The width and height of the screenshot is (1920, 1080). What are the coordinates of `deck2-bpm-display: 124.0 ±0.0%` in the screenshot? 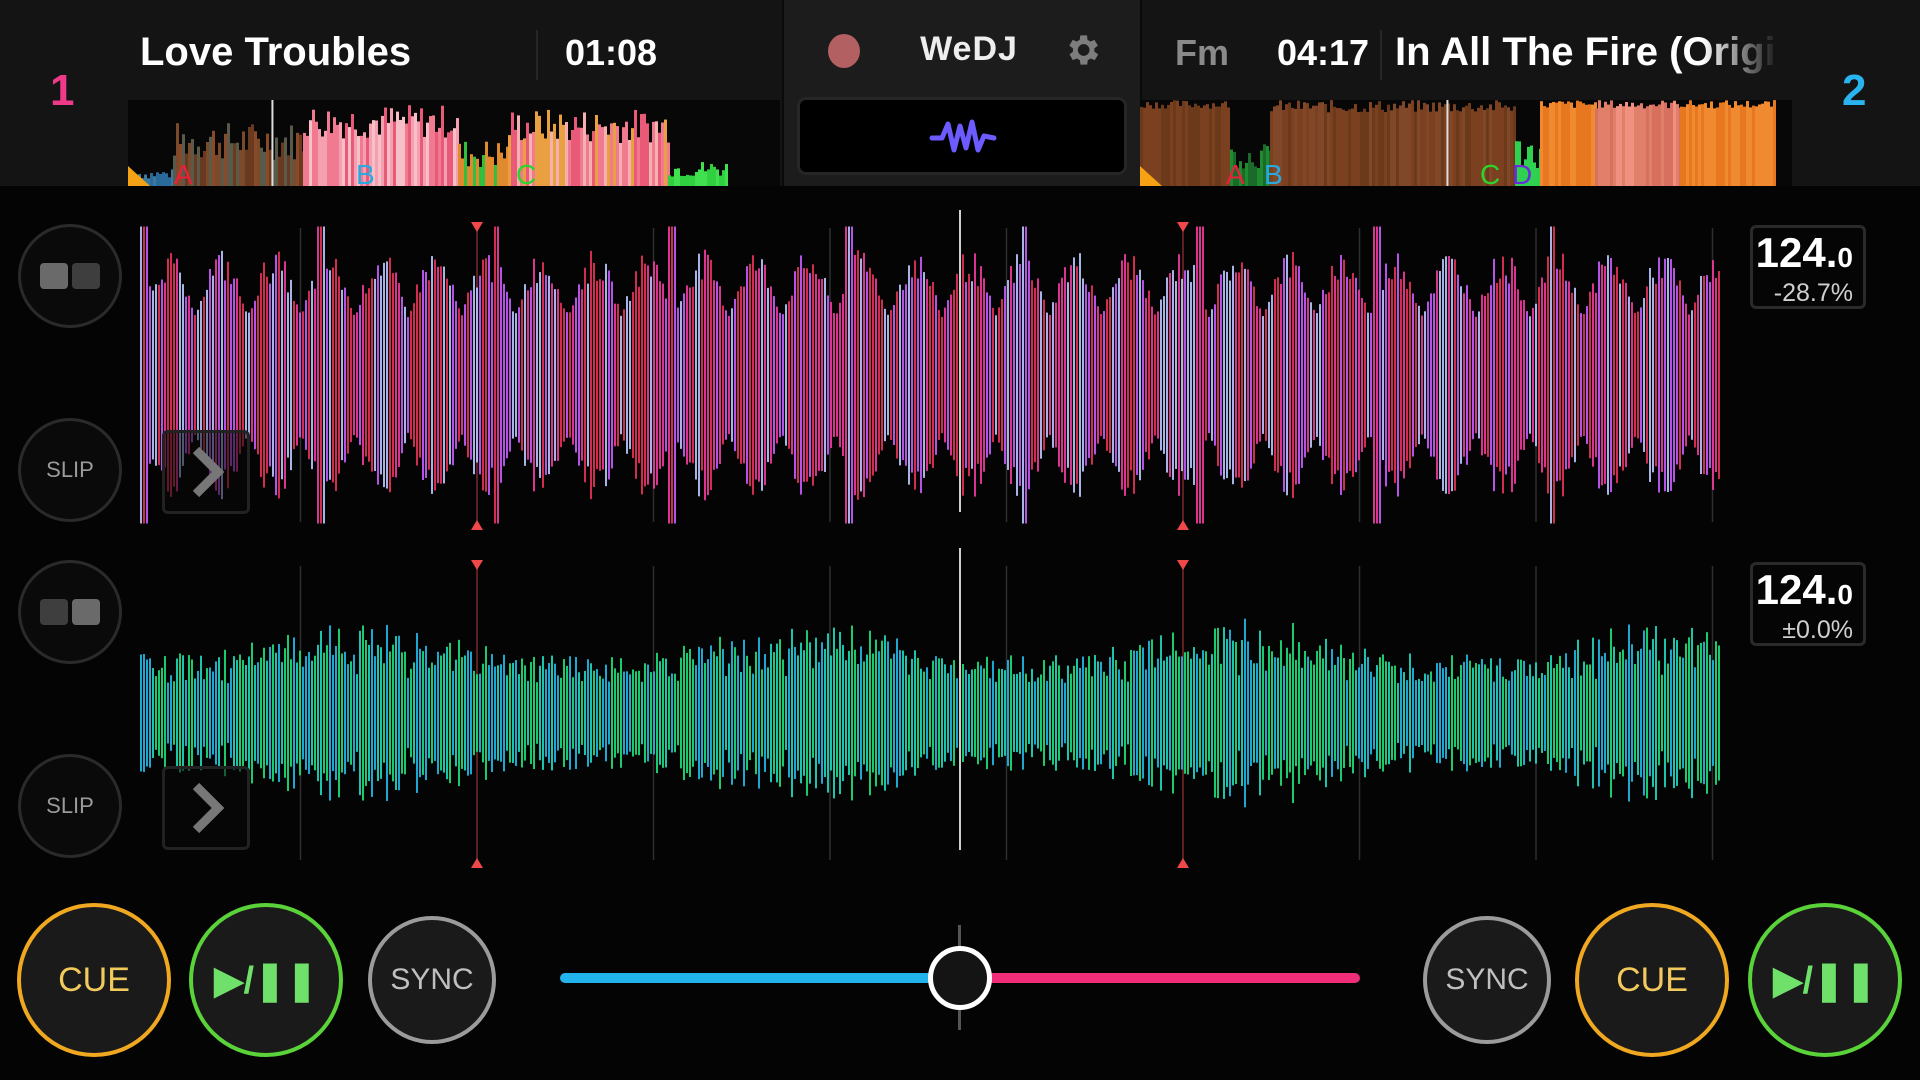 It's located at (1808, 604).